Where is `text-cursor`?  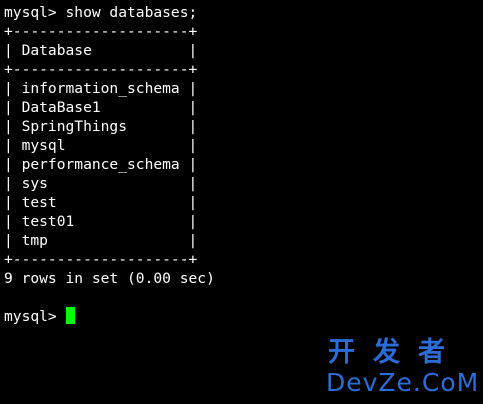
text-cursor is located at coordinates (70, 315).